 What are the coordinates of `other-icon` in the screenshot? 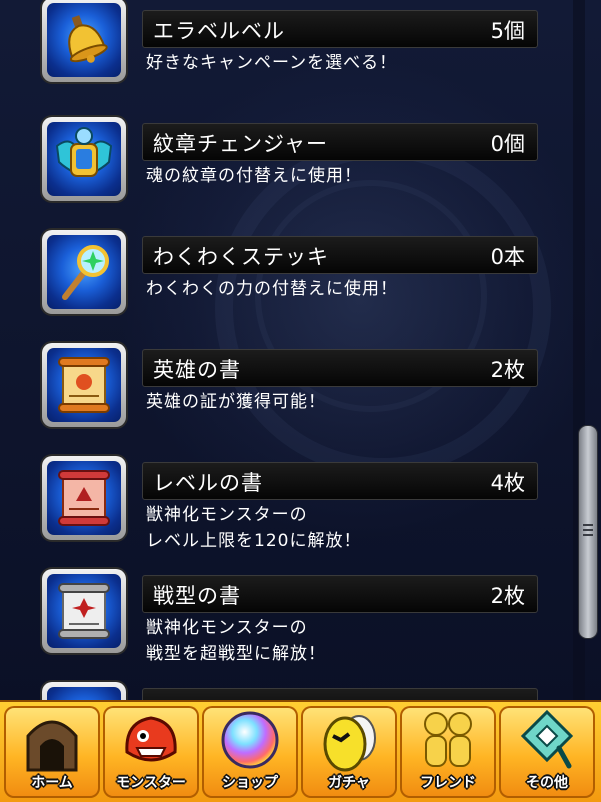 It's located at (547, 739).